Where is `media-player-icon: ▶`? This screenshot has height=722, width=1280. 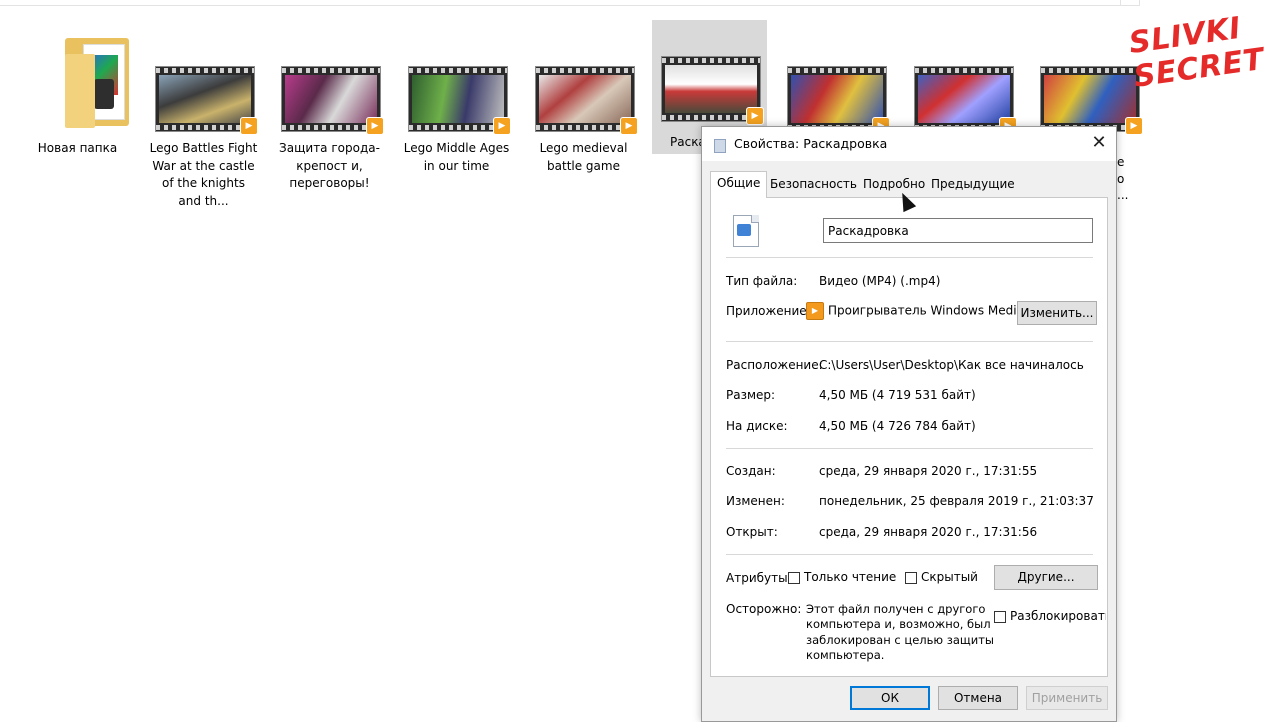
media-player-icon: ▶ is located at coordinates (815, 311).